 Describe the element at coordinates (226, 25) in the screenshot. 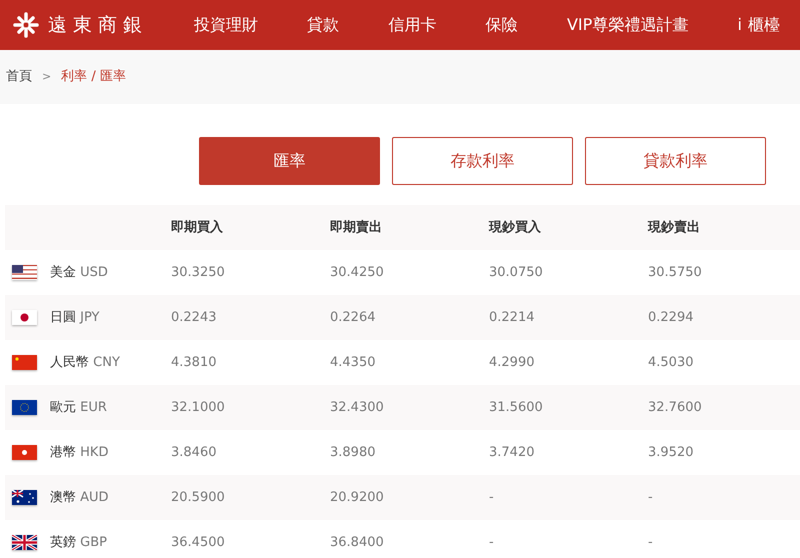

I see `nav-link: 投資理財` at that location.